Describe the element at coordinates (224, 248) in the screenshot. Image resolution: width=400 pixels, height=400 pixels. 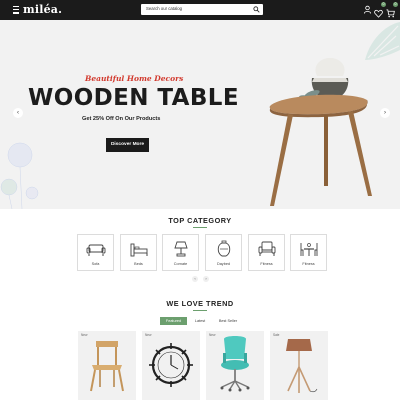
I see `vase-icon` at that location.